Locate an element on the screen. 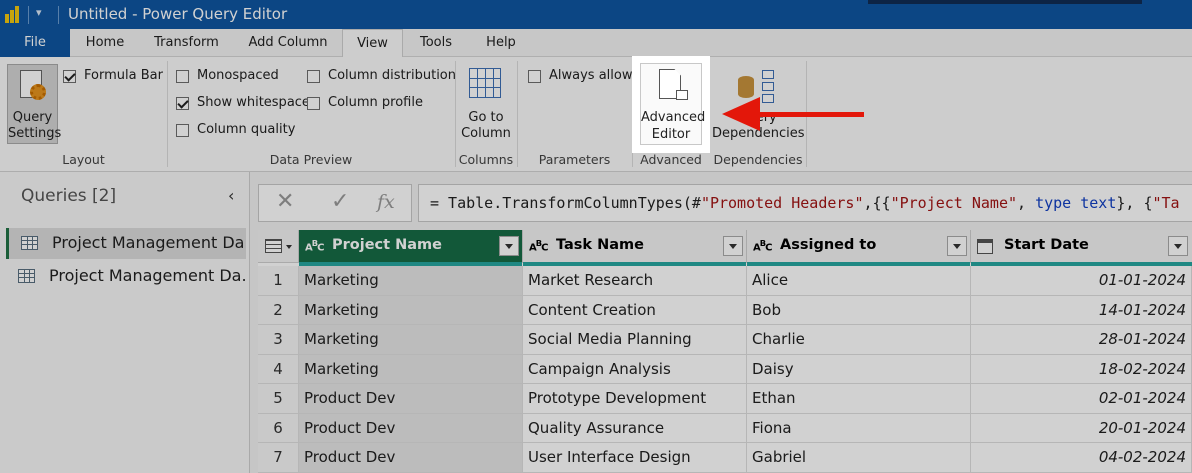  cell-assigned-to: Charlie is located at coordinates (859, 340).